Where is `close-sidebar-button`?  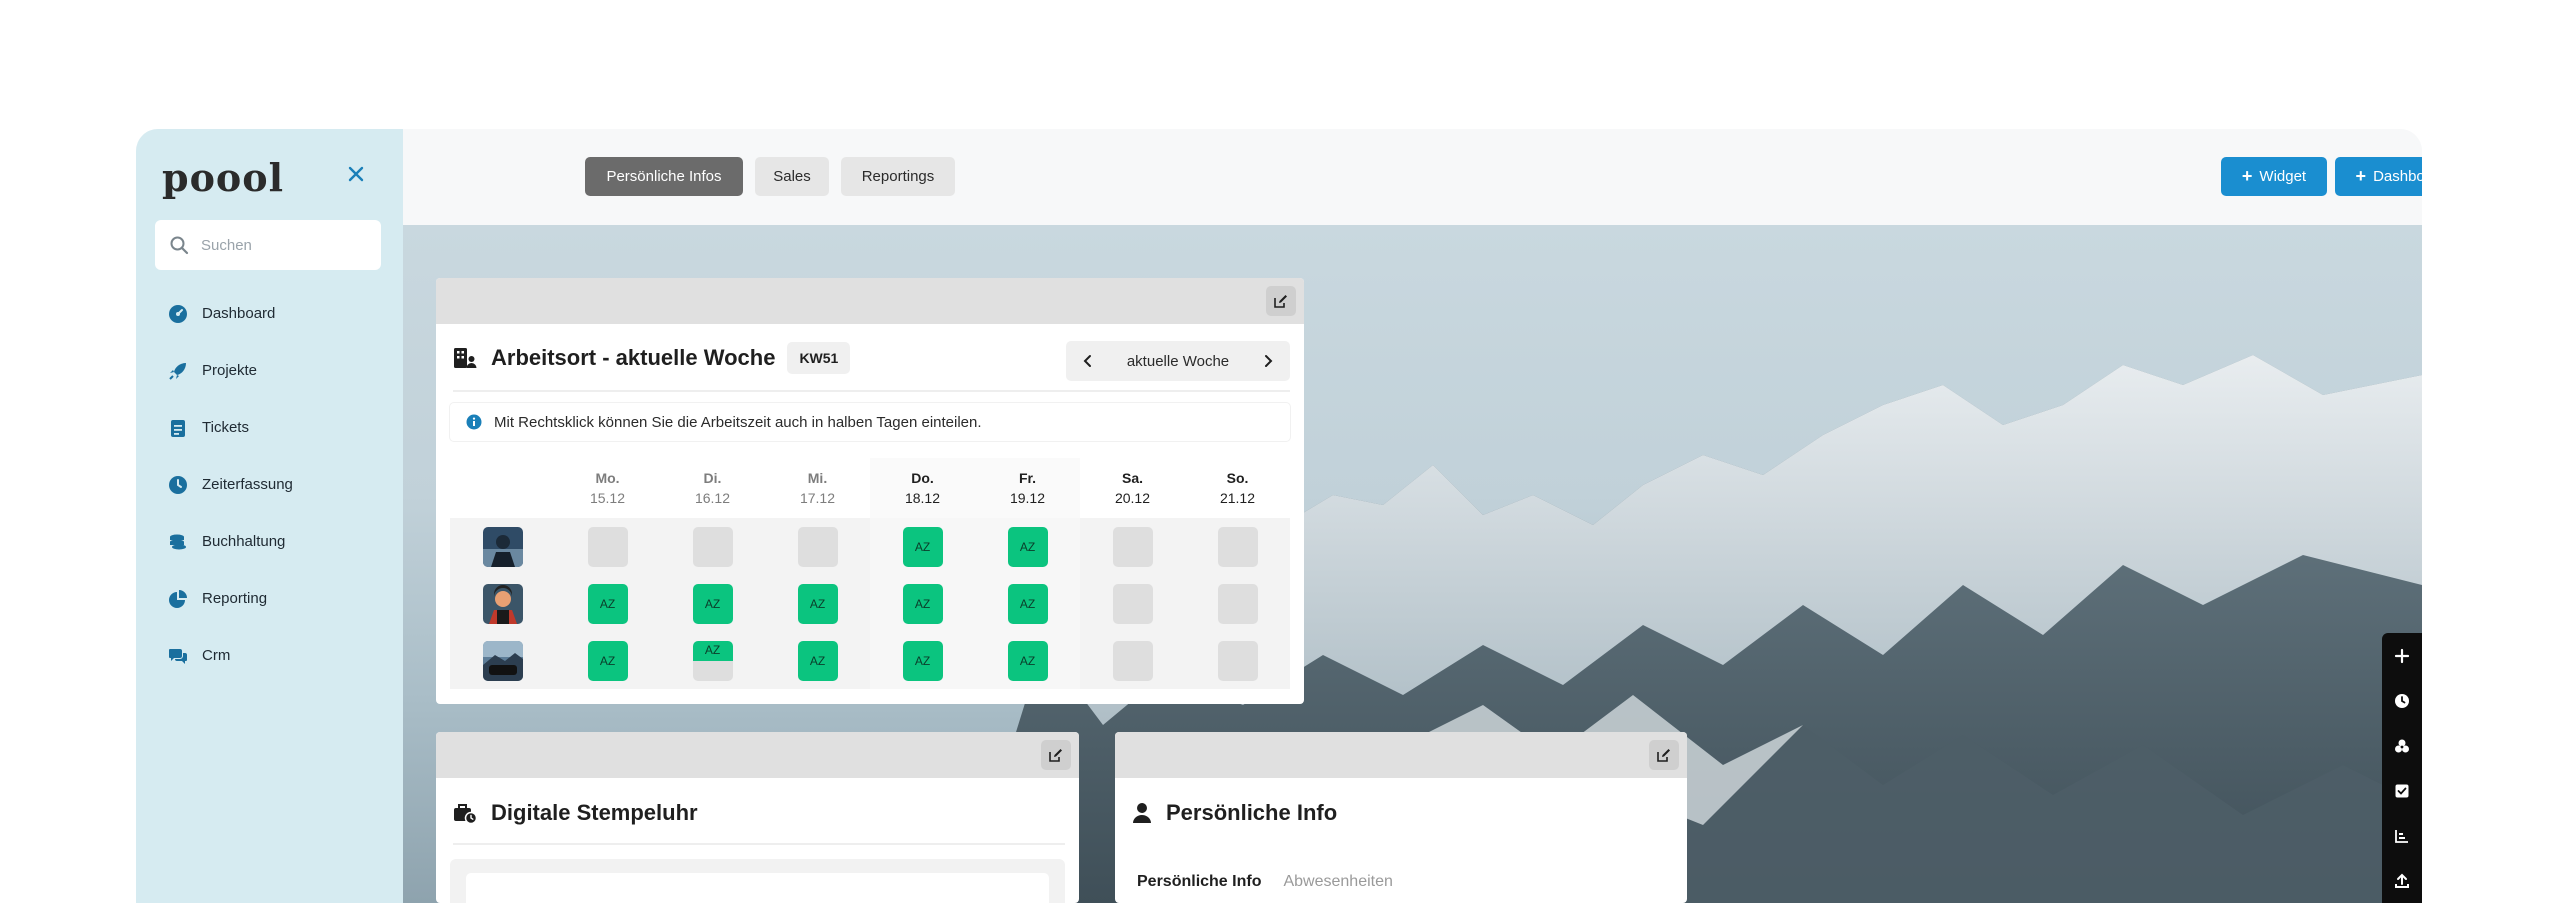 close-sidebar-button is located at coordinates (356, 174).